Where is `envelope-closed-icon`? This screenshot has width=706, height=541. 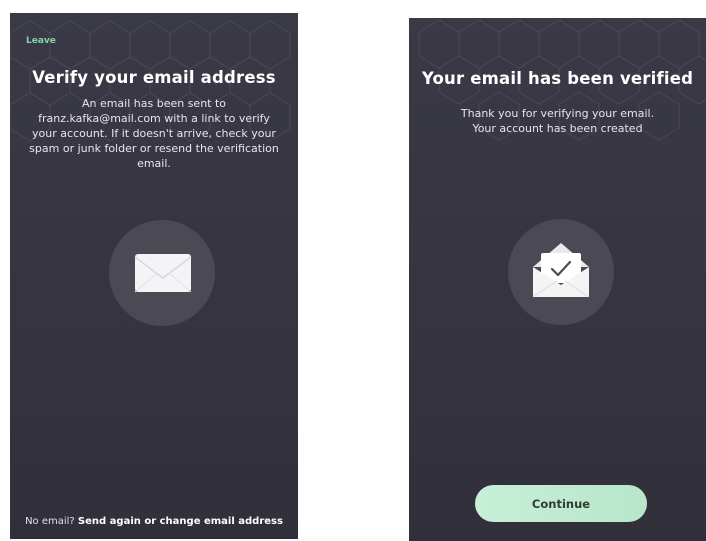 envelope-closed-icon is located at coordinates (163, 273).